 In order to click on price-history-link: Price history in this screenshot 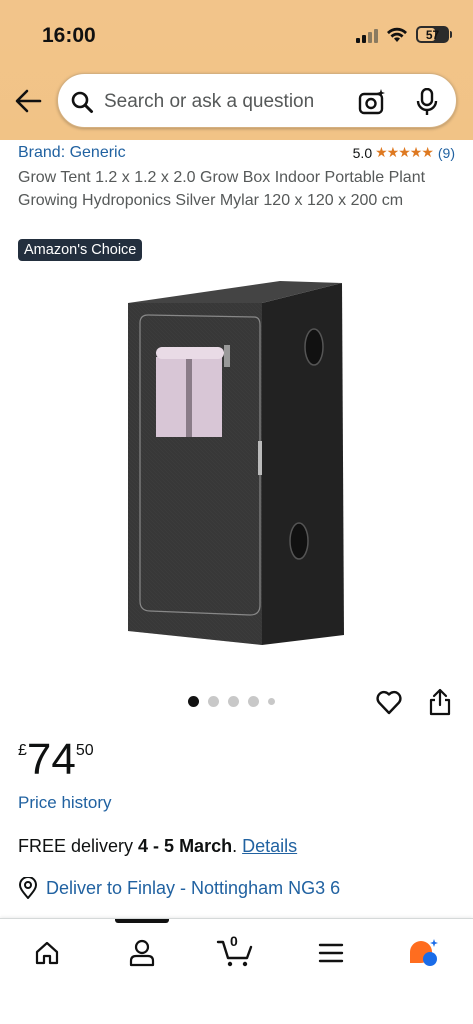, I will do `click(65, 803)`.